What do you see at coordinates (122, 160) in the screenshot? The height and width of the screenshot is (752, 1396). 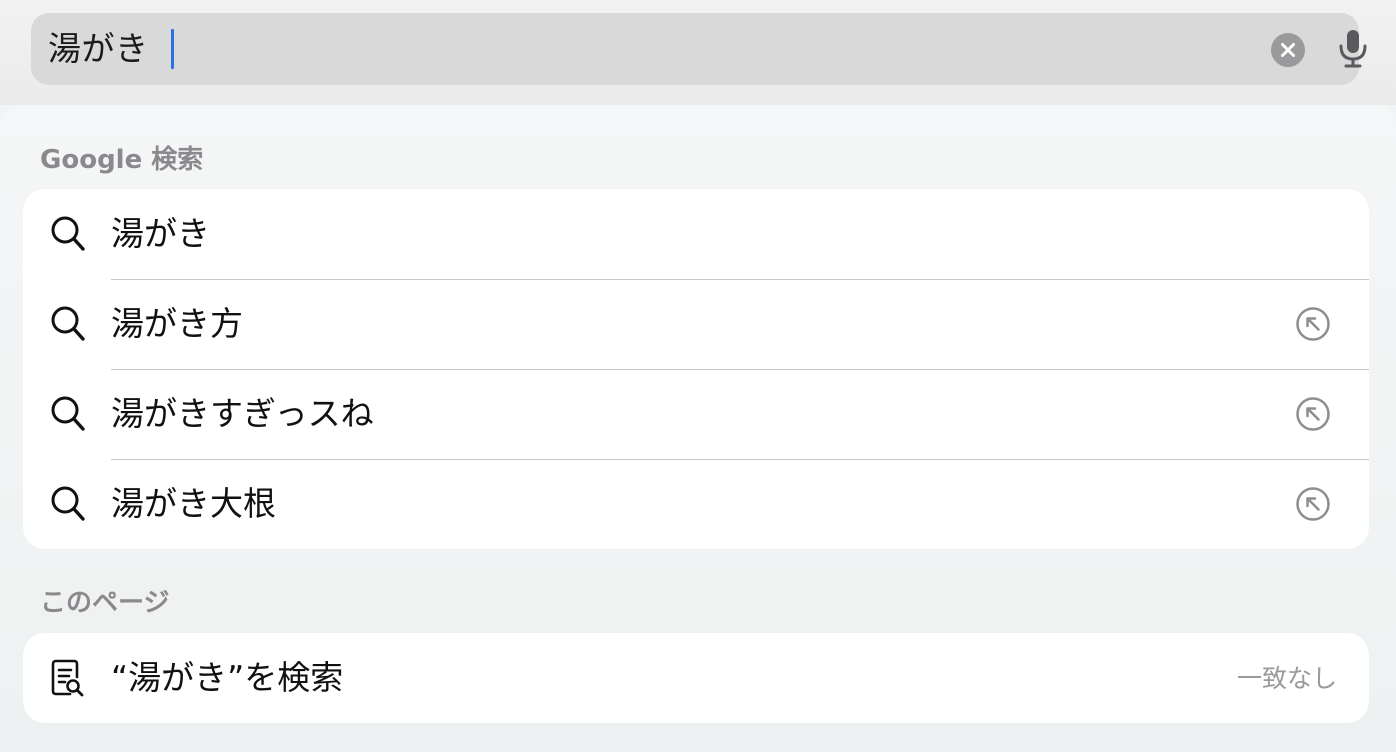 I see `google-search-section-label: Google 検索` at bounding box center [122, 160].